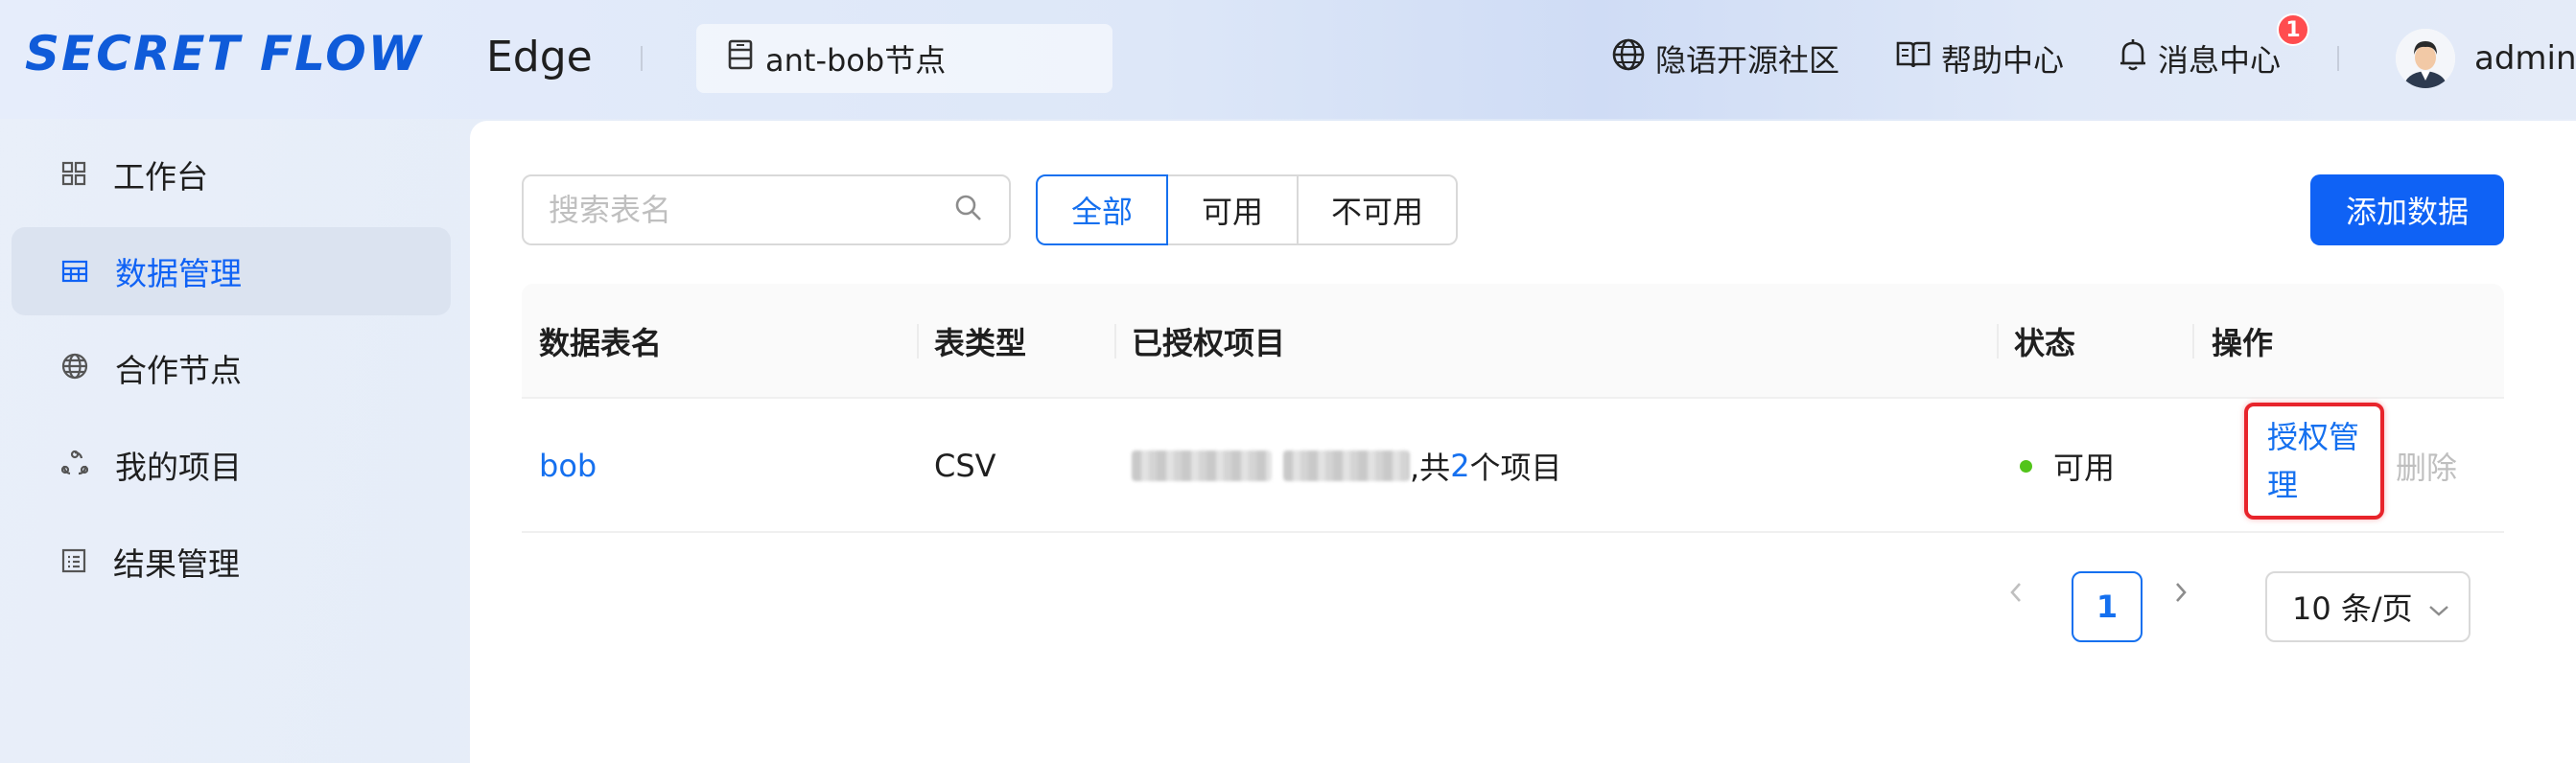 The image size is (2576, 763). I want to click on sidebar-item-label: 我的项目, so click(178, 467).